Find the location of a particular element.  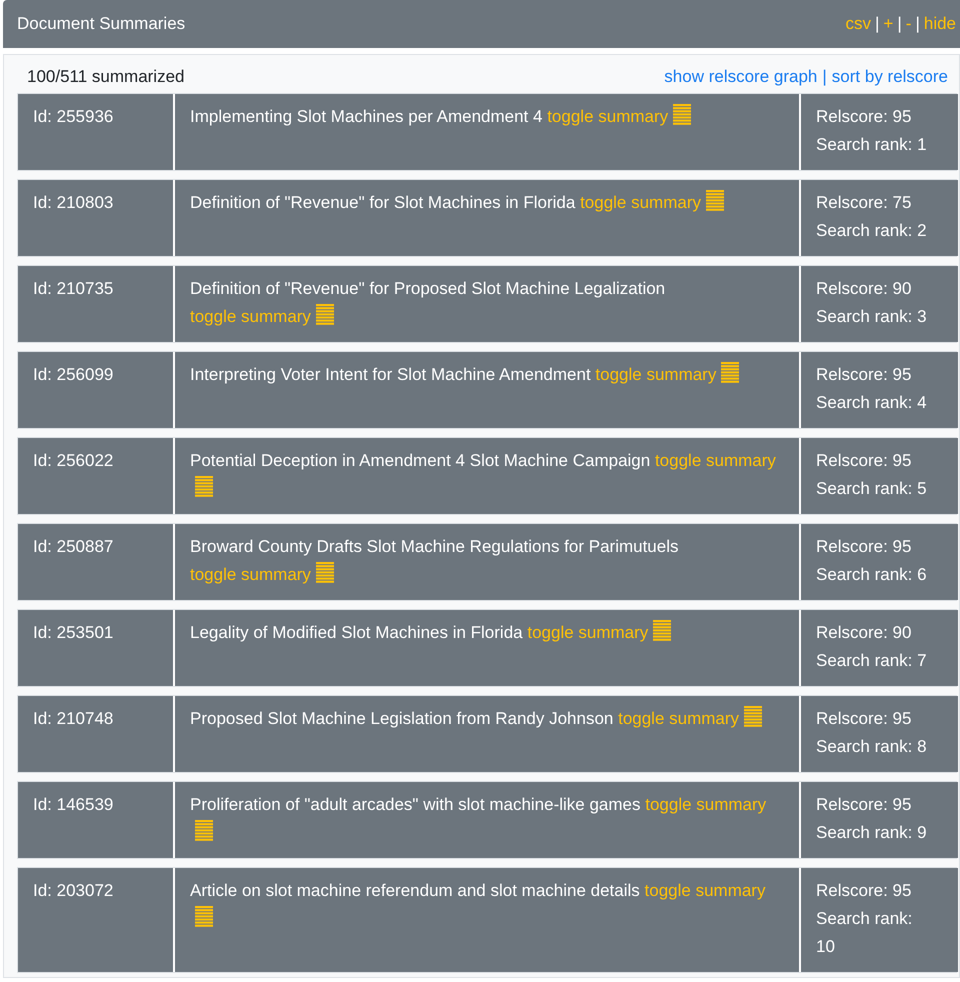

document-title: Broward County Drafts Slot Machine Regulations for Parimutuels is located at coordinates (434, 546).